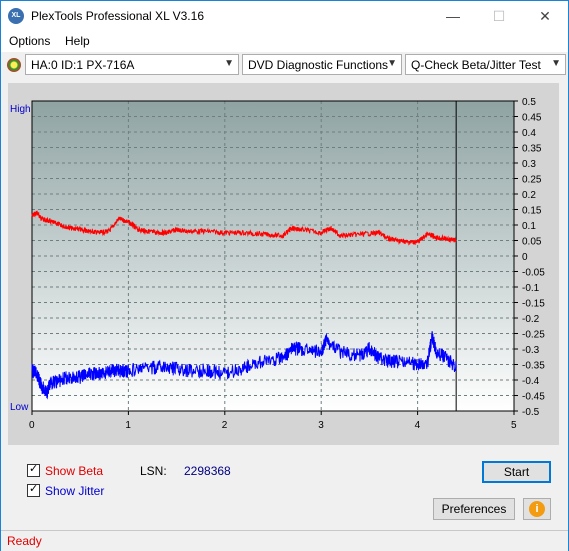 This screenshot has height=551, width=569. What do you see at coordinates (16, 16) in the screenshot?
I see `app-logo-icon: XL` at bounding box center [16, 16].